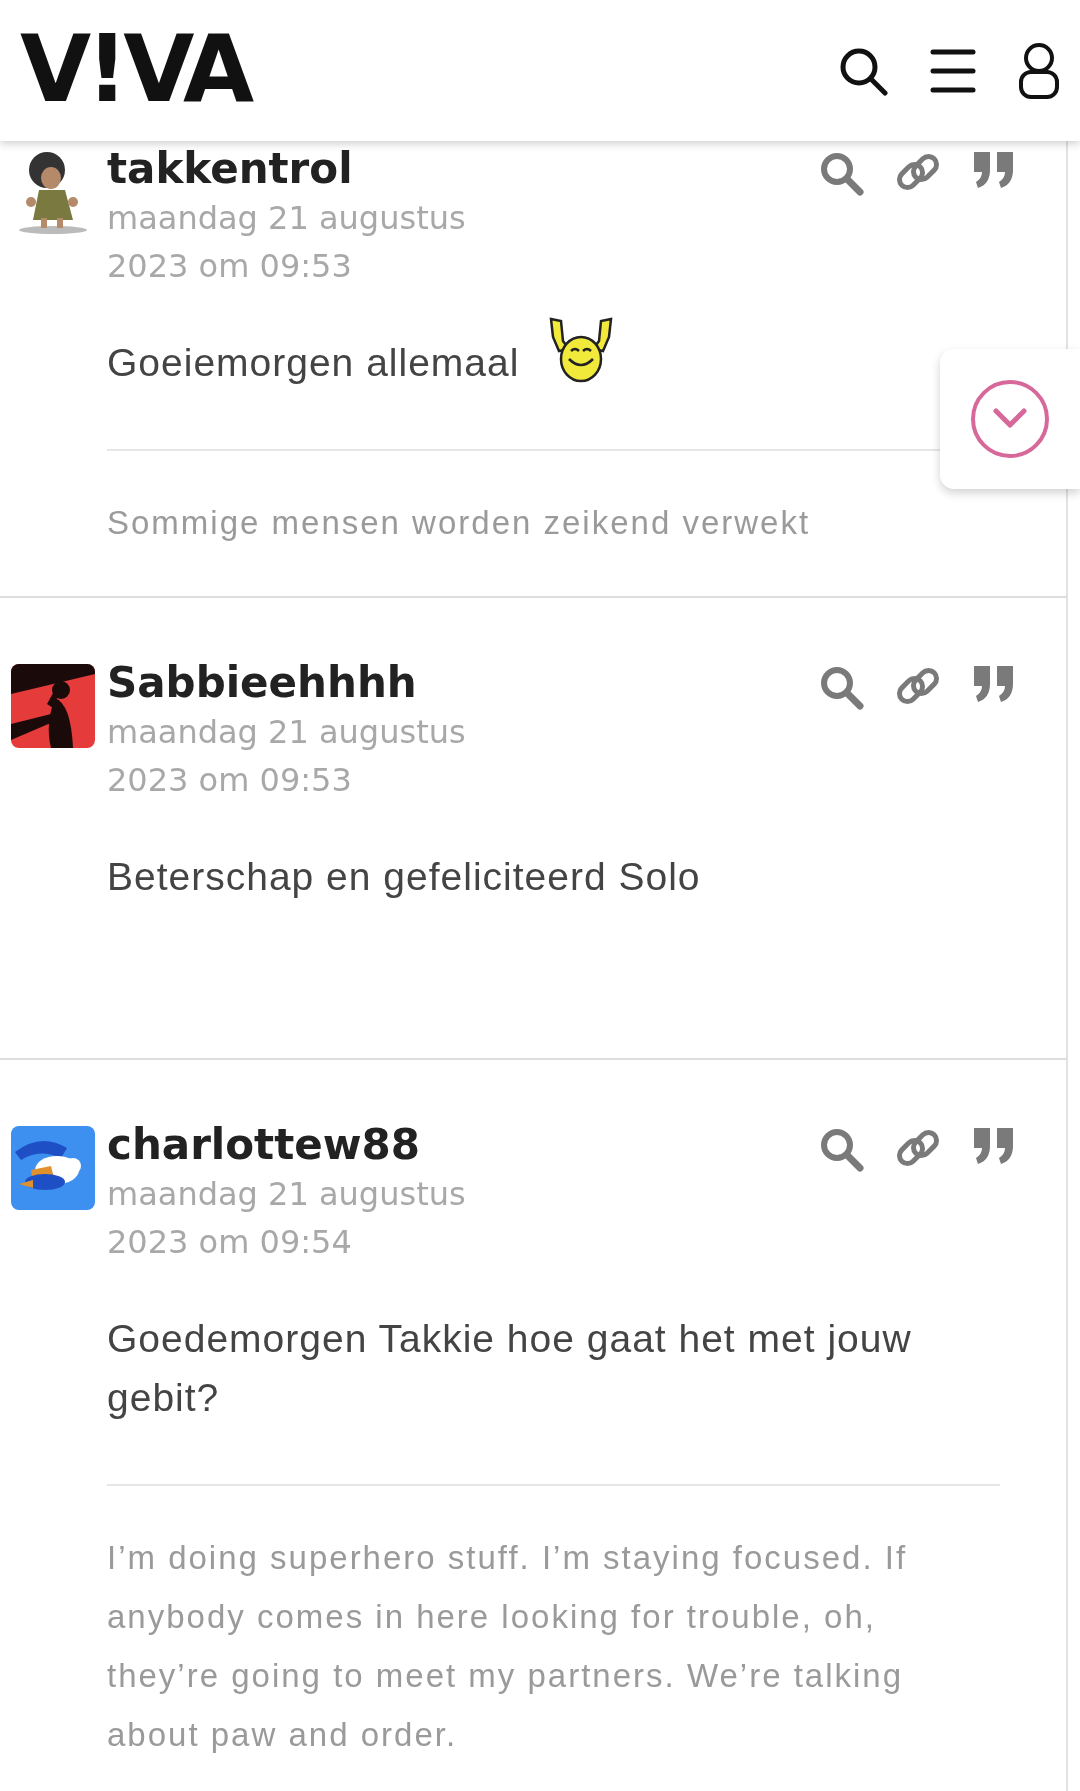 This screenshot has height=1791, width=1080. I want to click on signature-text: Sommige mensen worden zeikend verwekt, so click(459, 523).